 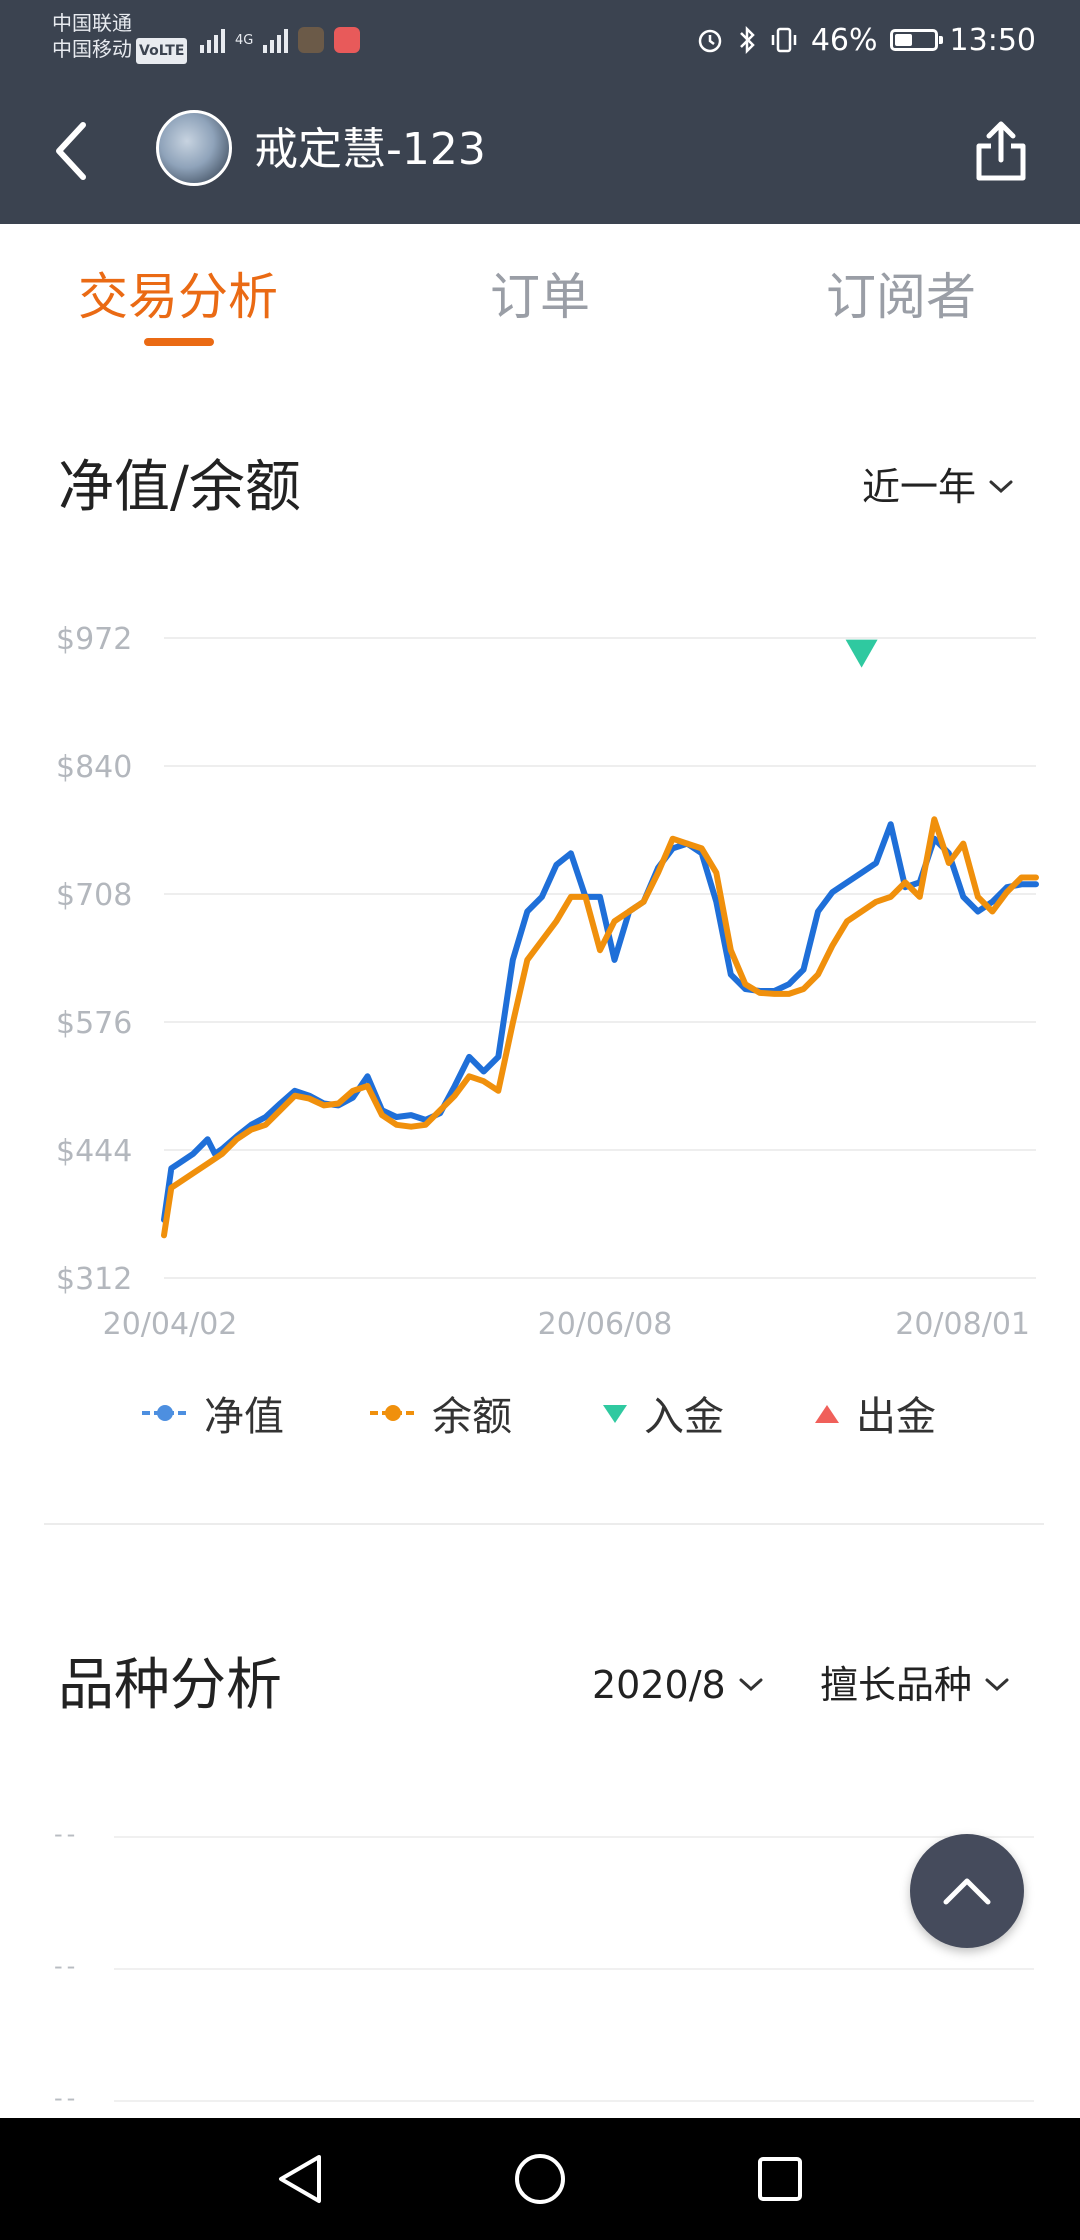 I want to click on nav-home-button, so click(x=540, y=2179).